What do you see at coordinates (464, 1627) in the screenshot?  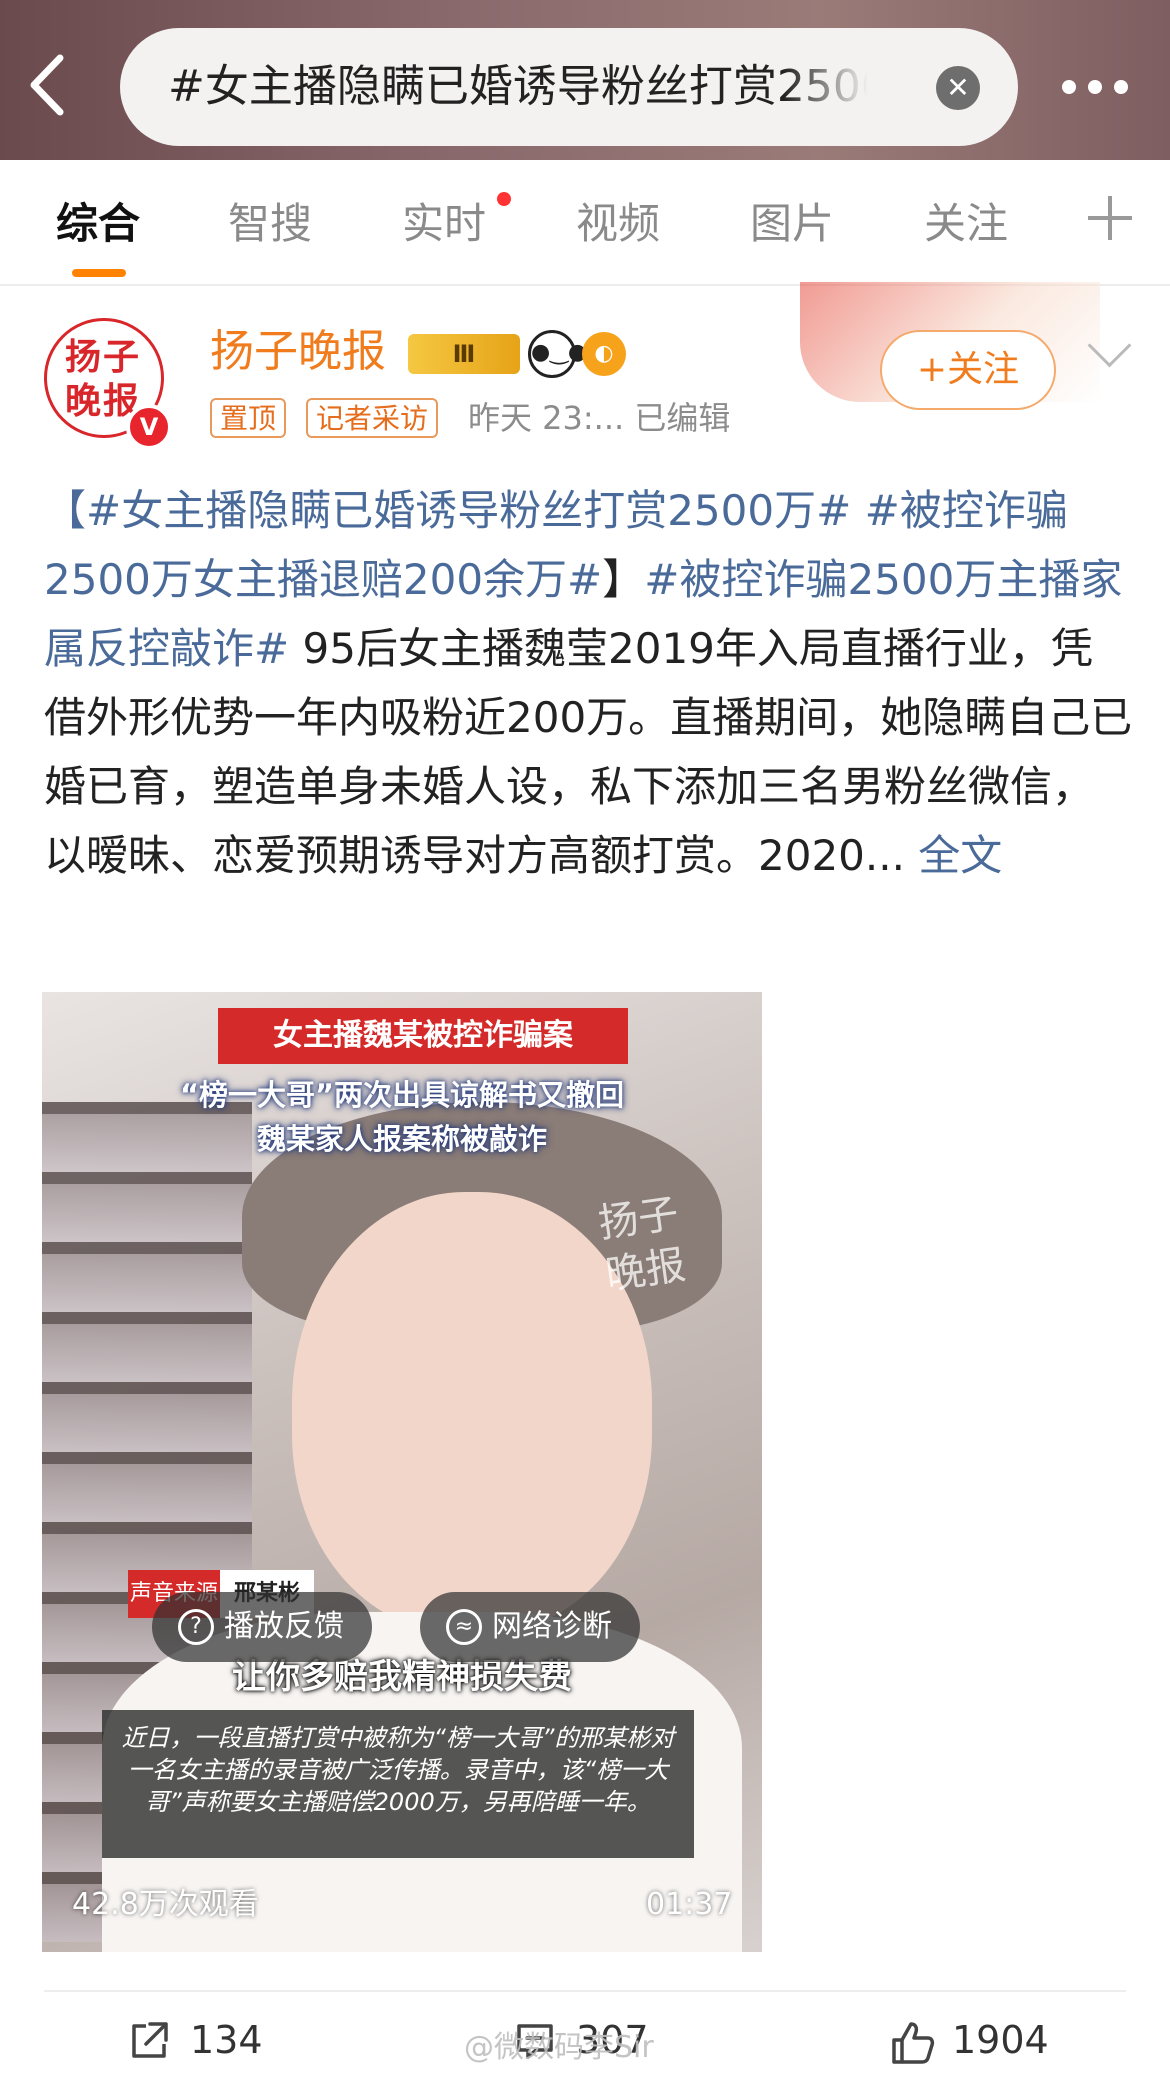 I see `wifi-icon: ≈` at bounding box center [464, 1627].